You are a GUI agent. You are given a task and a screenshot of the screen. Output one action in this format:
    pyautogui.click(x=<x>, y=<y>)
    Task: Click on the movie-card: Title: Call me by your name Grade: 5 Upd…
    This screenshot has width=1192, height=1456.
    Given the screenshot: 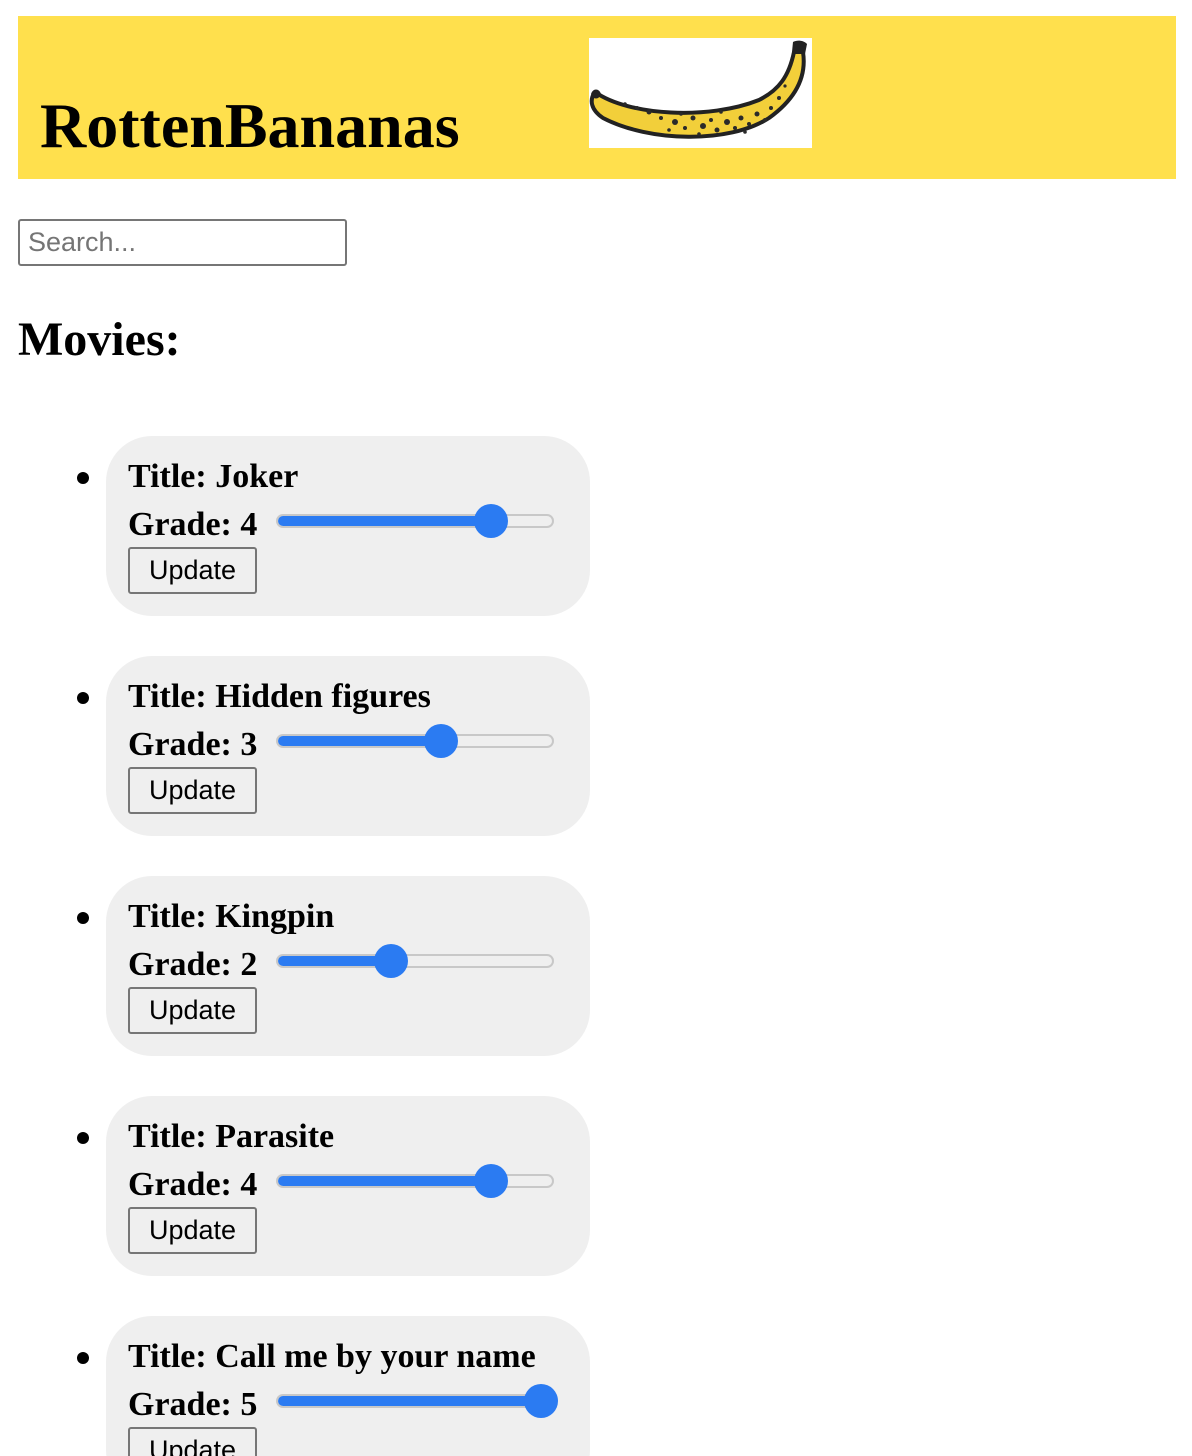 What is the action you would take?
    pyautogui.click(x=348, y=1386)
    